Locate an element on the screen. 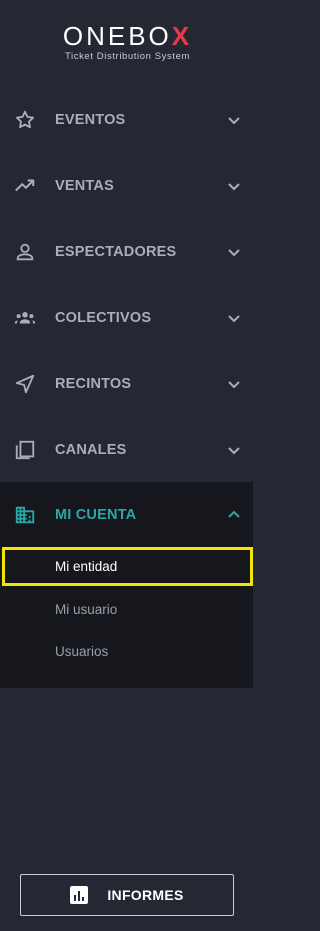 The image size is (320, 931). chevron-up-icon is located at coordinates (234, 515).